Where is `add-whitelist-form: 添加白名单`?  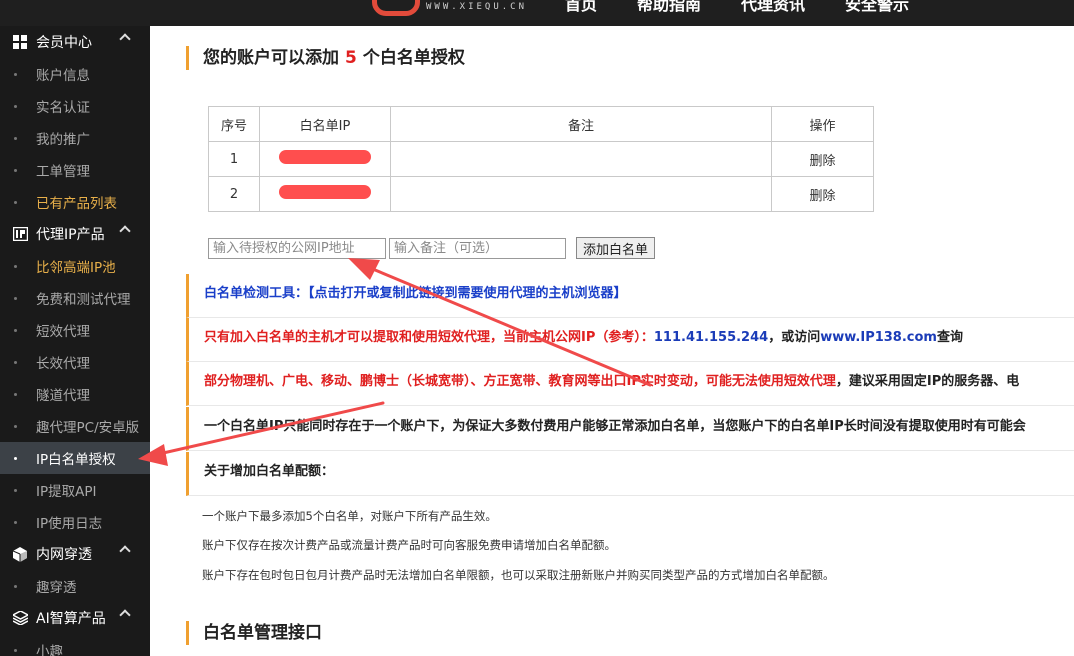
add-whitelist-form: 添加白名单 is located at coordinates (432, 248).